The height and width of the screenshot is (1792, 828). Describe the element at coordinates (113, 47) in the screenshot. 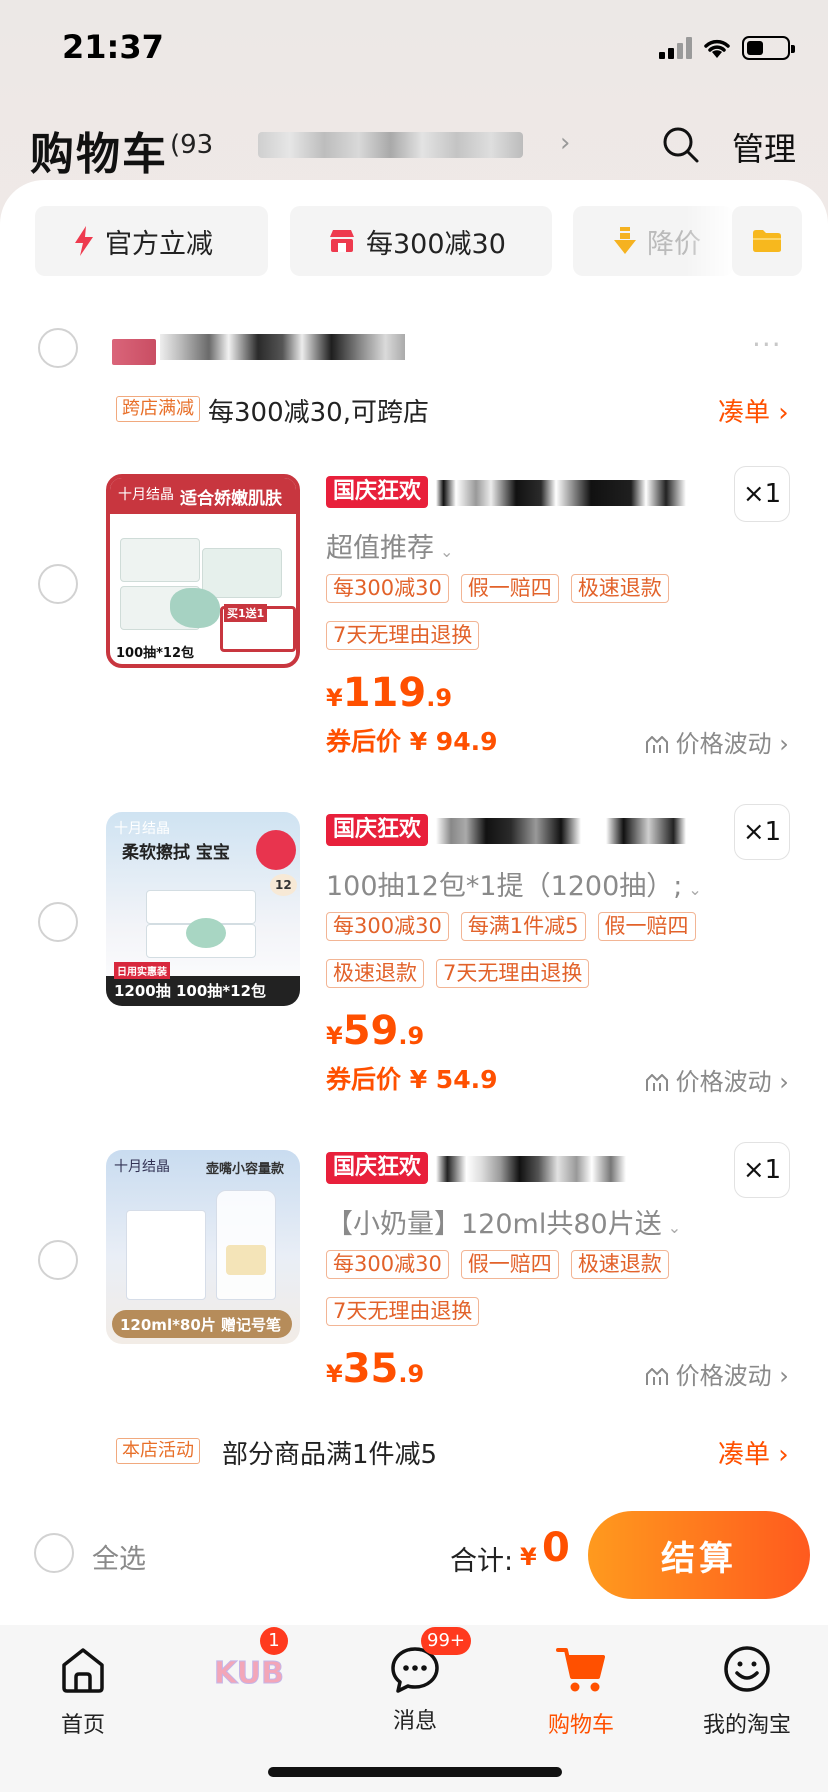

I see `status-time: 21:37` at that location.